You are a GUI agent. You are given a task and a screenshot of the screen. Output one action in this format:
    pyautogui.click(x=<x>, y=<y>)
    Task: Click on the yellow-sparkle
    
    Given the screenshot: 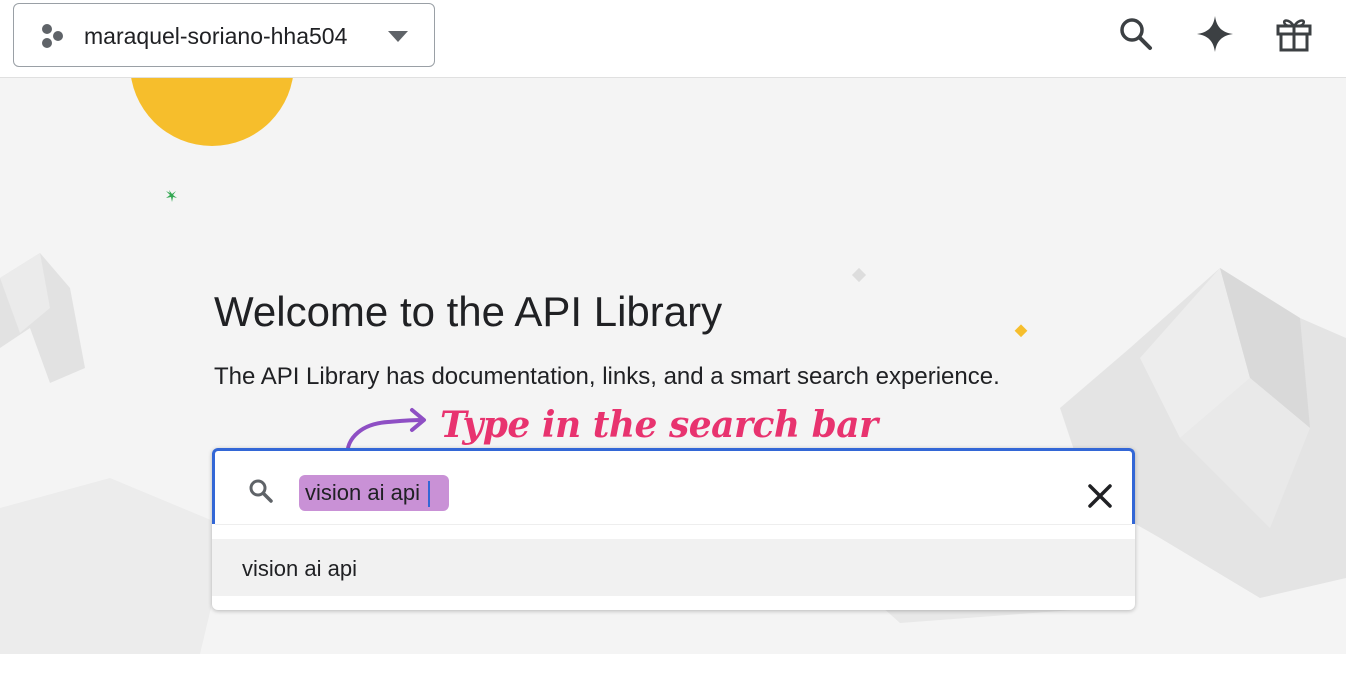 What is the action you would take?
    pyautogui.click(x=1021, y=331)
    